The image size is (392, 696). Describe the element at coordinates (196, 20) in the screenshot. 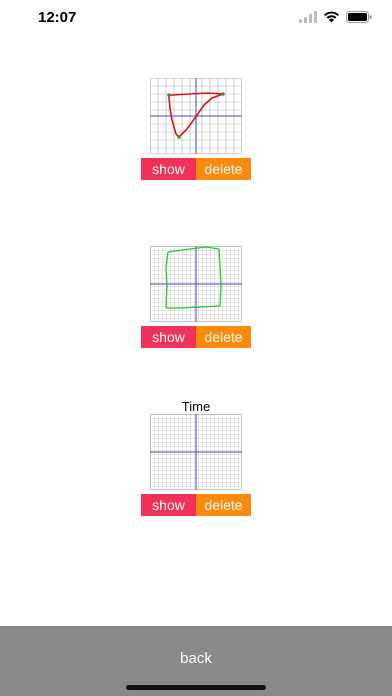

I see `status-bar: 12:07` at that location.